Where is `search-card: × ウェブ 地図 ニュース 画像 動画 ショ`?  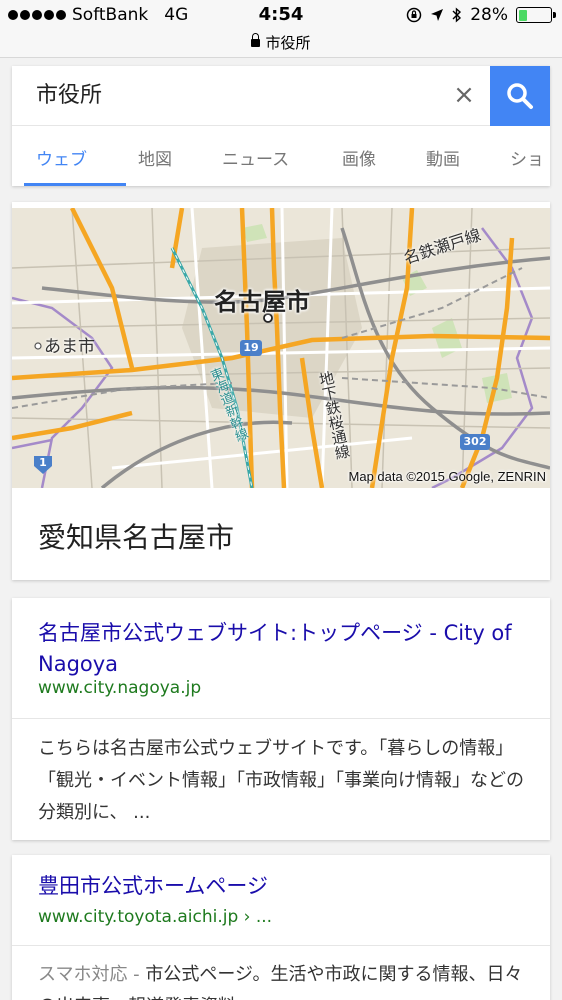 search-card: × ウェブ 地図 ニュース 画像 動画 ショ is located at coordinates (281, 126).